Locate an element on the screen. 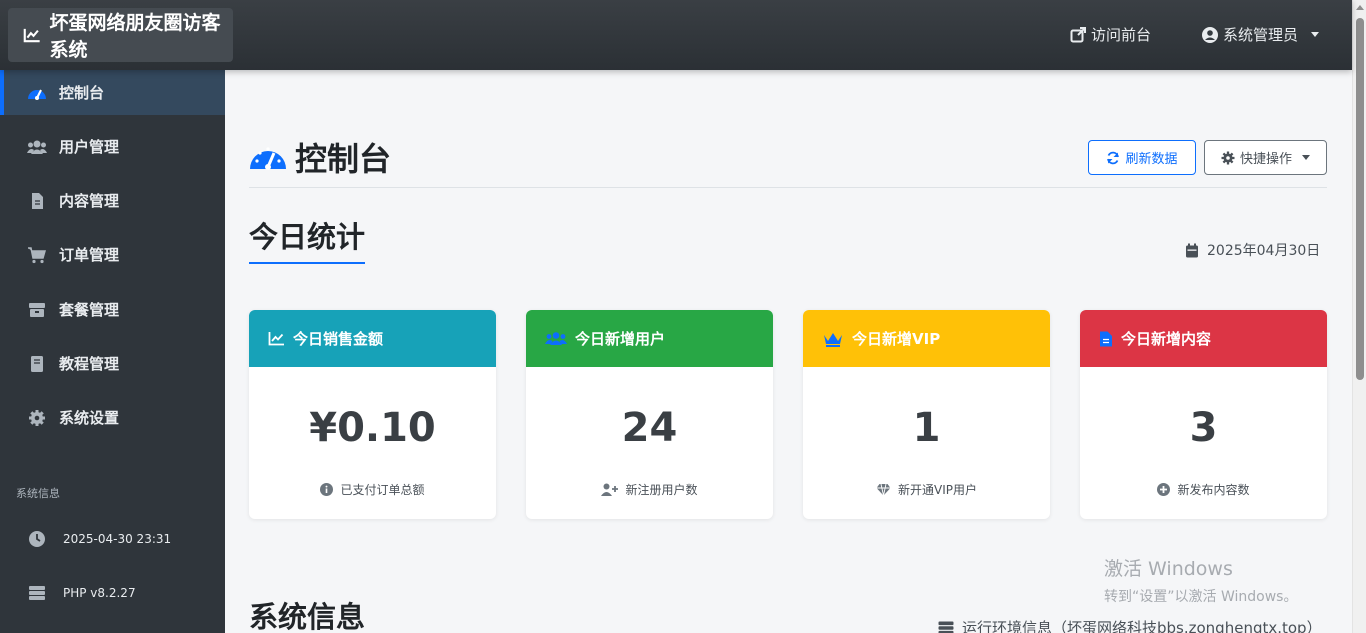 The height and width of the screenshot is (633, 1366). current-date: 2025年04月30日 is located at coordinates (1252, 250).